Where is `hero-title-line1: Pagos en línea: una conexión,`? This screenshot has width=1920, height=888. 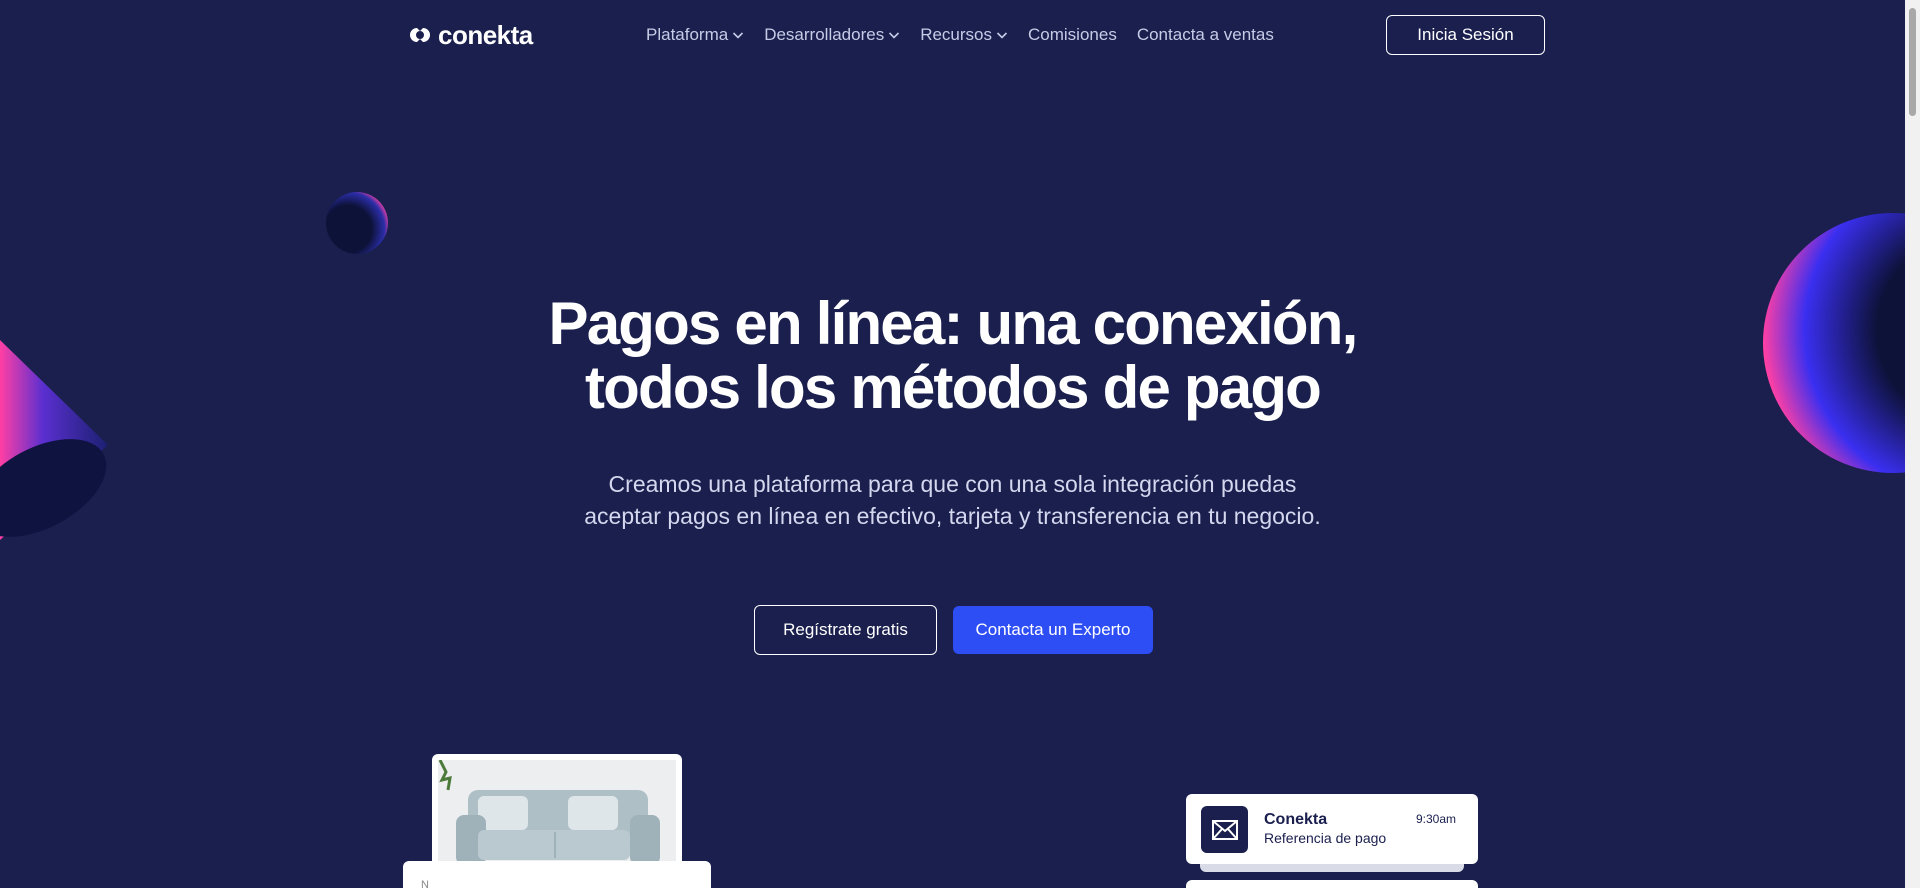
hero-title-line1: Pagos en línea: una conexión, is located at coordinates (953, 323).